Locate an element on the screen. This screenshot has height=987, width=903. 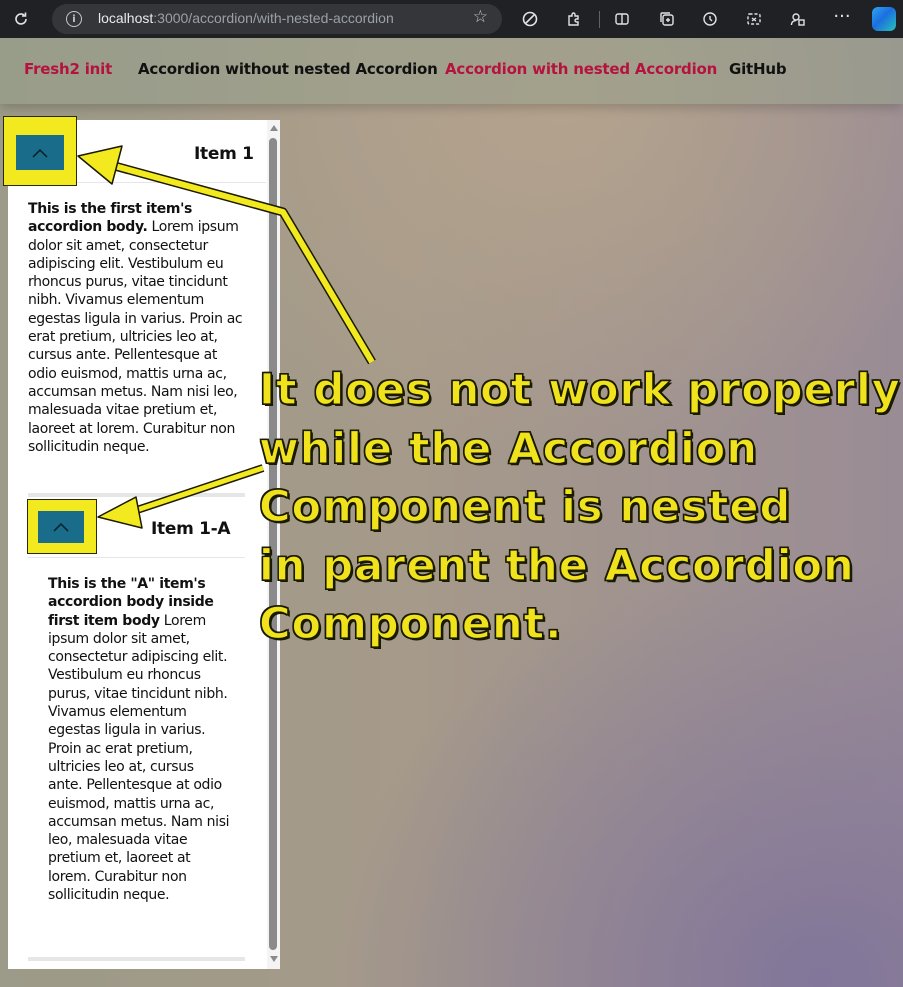
copilot-icon is located at coordinates (884, 19).